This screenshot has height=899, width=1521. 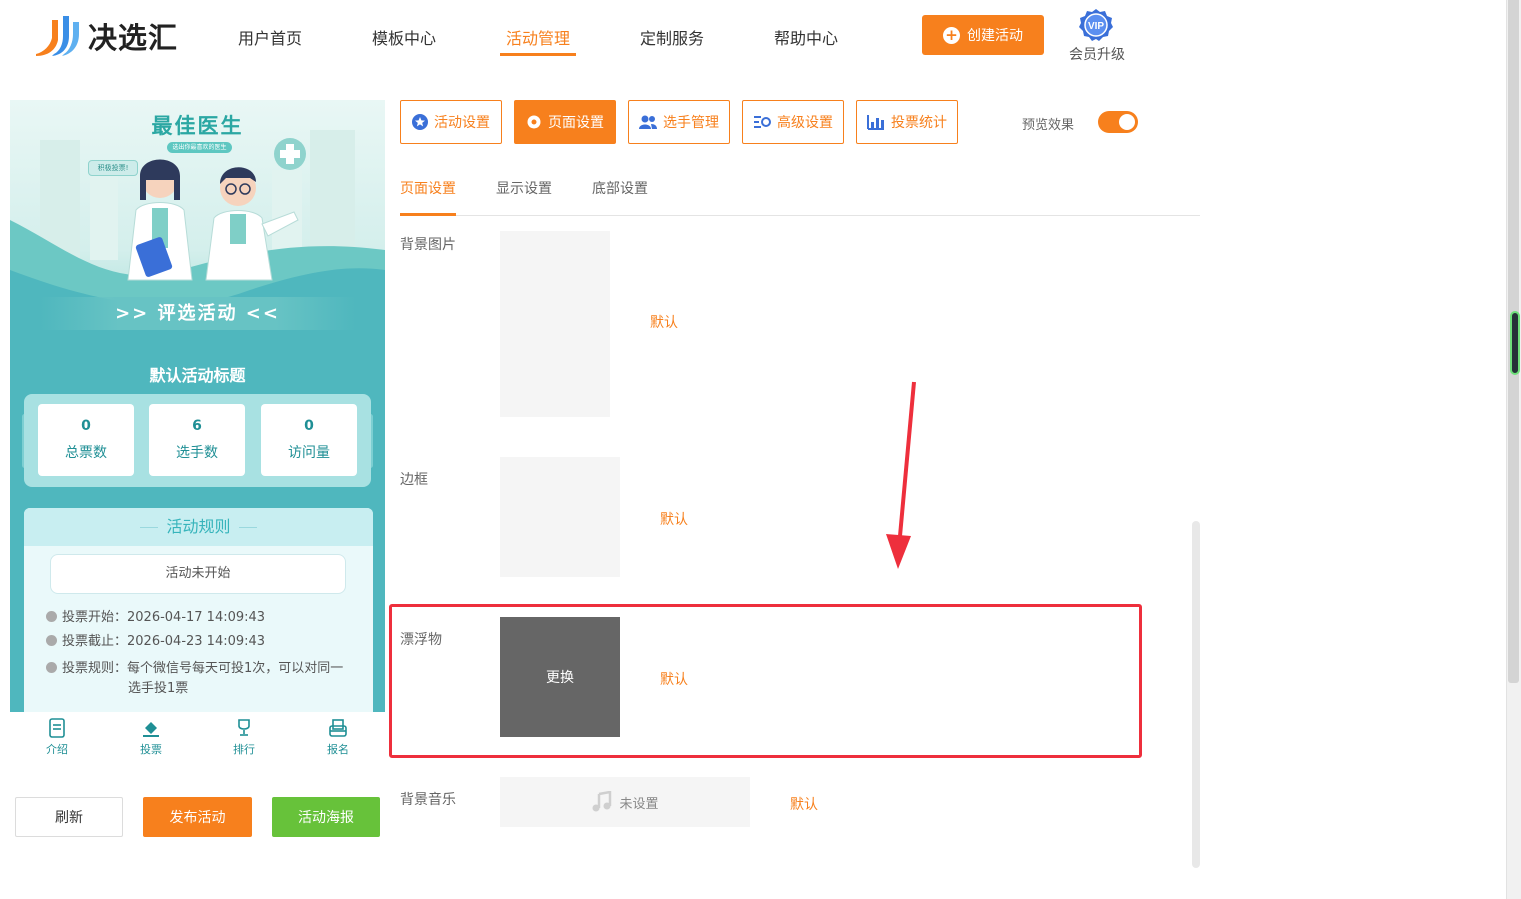 What do you see at coordinates (326, 817) in the screenshot?
I see `activity-poster-button: 活动海报` at bounding box center [326, 817].